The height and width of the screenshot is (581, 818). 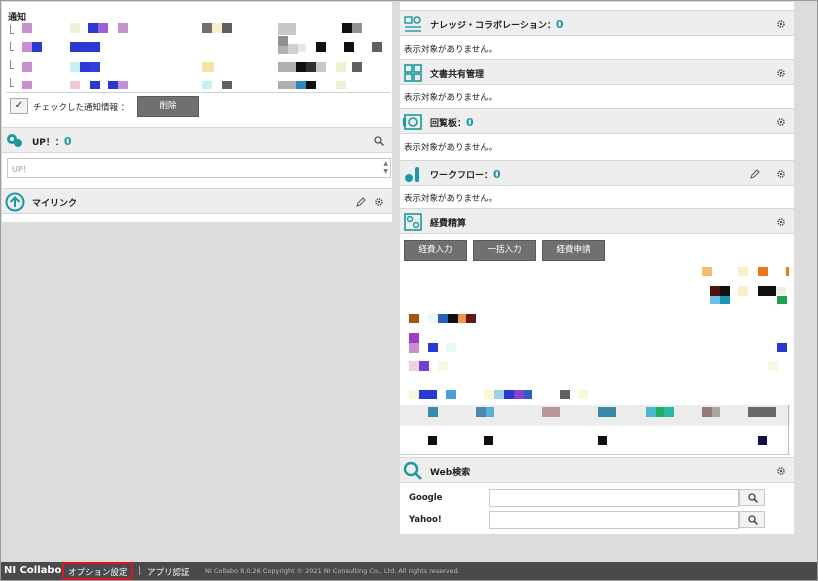 I want to click on app-auth-link: アプリ認証, so click(x=168, y=572).